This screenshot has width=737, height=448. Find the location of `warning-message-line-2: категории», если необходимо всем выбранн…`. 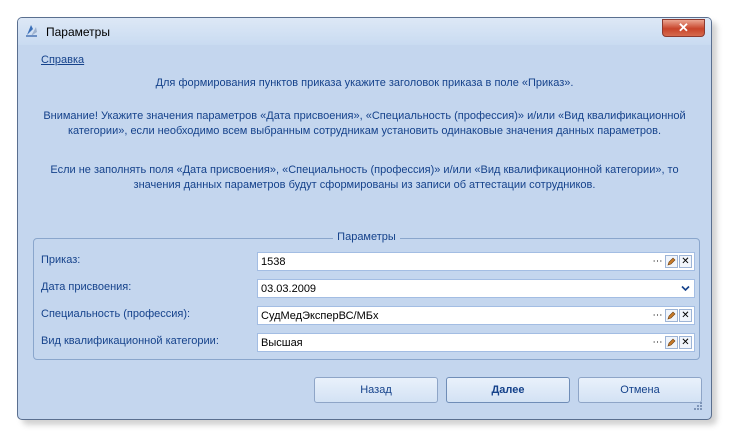

warning-message-line-2: категории», если необходимо всем выбранн… is located at coordinates (364, 131).